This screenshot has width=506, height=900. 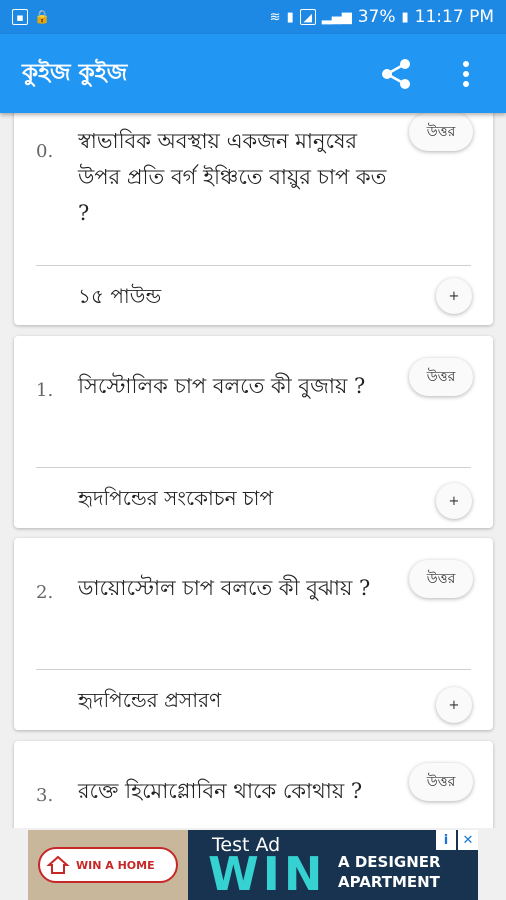 What do you see at coordinates (275, 17) in the screenshot?
I see `wifi-icon: ≋` at bounding box center [275, 17].